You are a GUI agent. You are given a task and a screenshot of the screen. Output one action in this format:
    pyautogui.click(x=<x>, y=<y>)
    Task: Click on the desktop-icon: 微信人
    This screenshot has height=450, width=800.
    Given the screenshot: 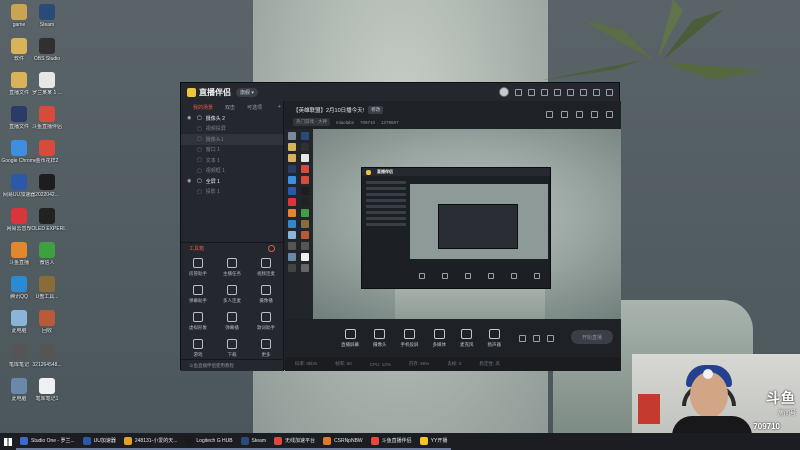 What is the action you would take?
    pyautogui.click(x=47, y=254)
    